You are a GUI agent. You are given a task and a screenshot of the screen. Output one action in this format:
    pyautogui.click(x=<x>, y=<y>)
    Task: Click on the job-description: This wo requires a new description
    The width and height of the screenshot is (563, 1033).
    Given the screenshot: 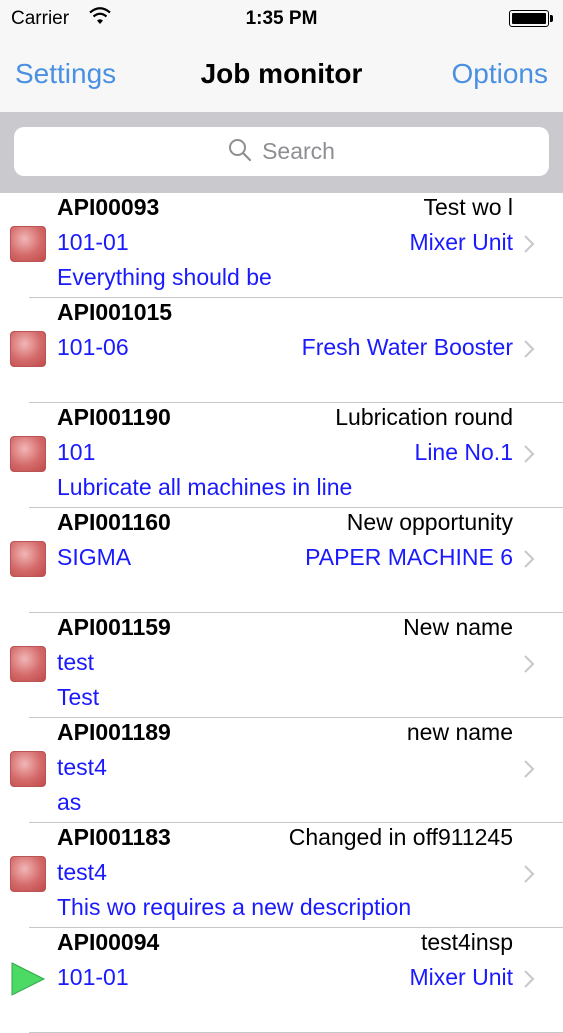 What is the action you would take?
    pyautogui.click(x=234, y=907)
    